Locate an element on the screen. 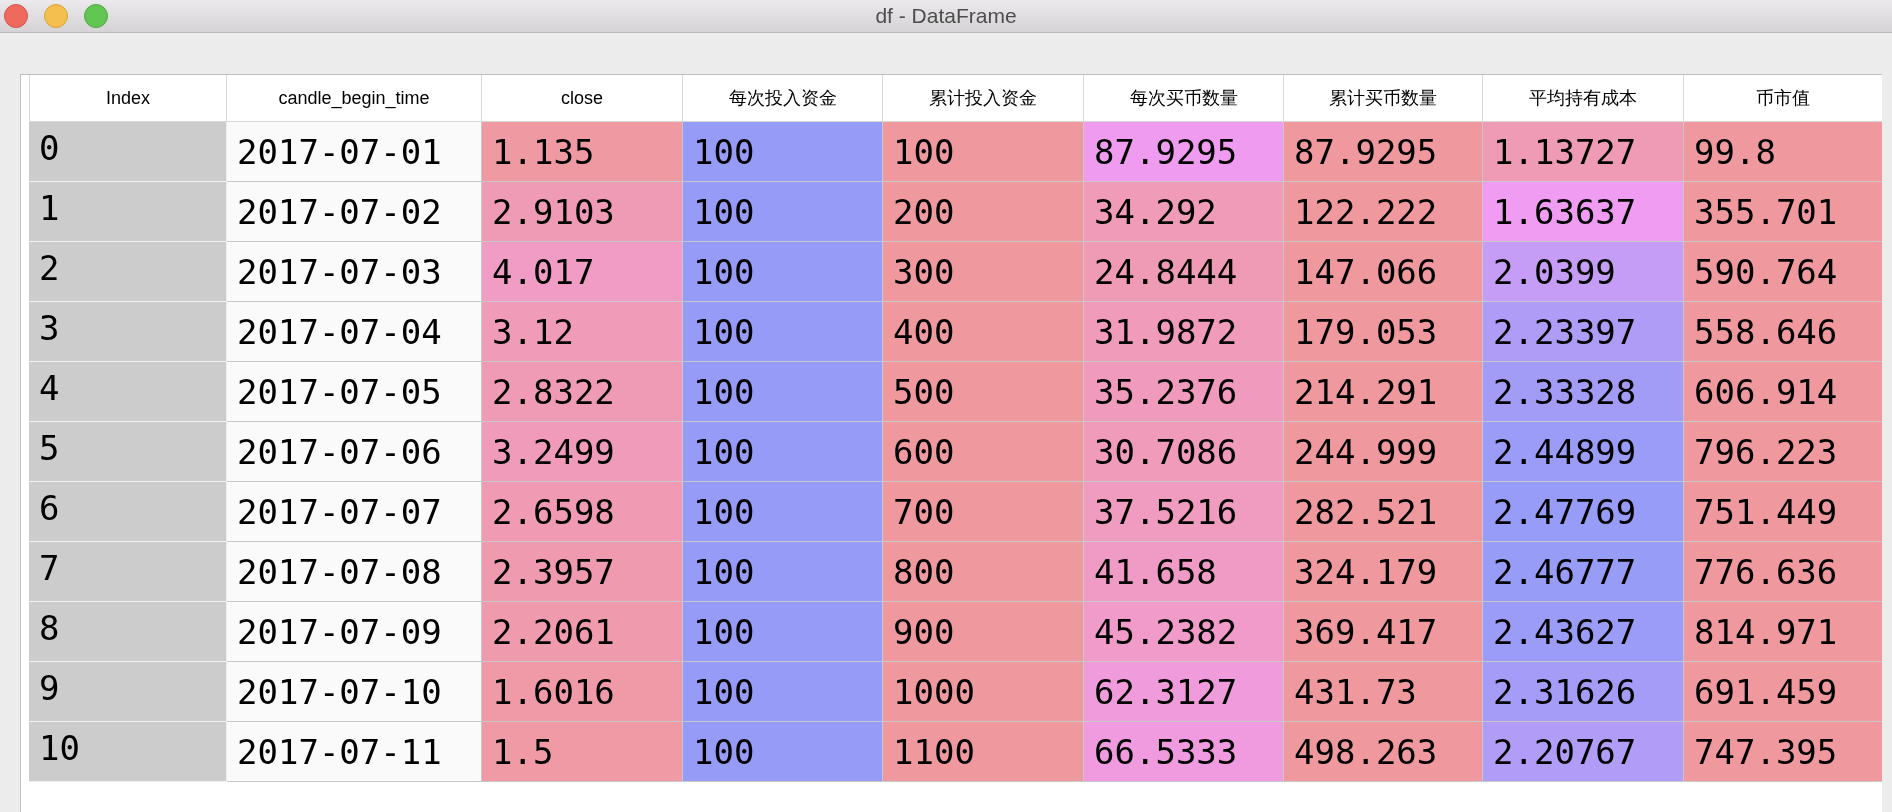  row-index: 8 is located at coordinates (128, 632).